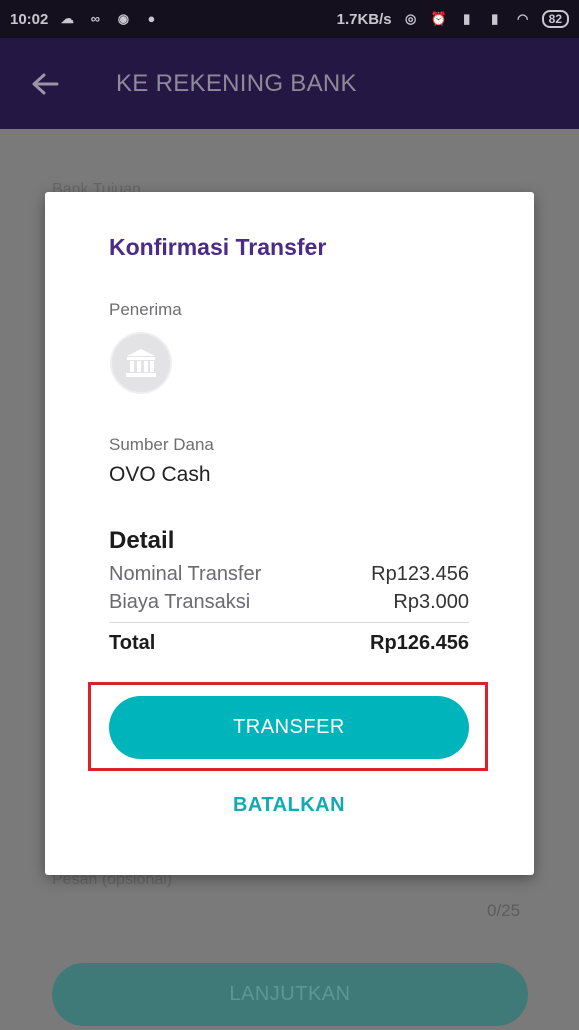  Describe the element at coordinates (132, 643) in the screenshot. I see `total-label: Total` at that location.